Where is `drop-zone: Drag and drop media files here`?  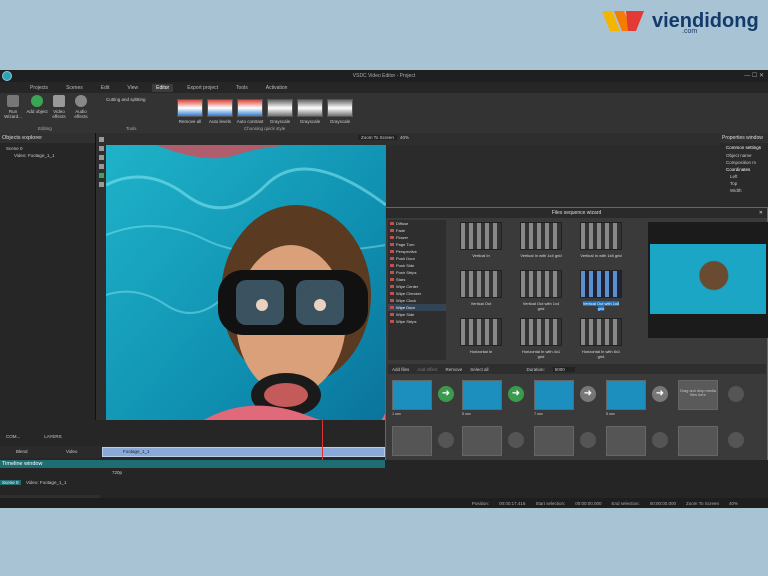
drop-zone: Drag and drop media files here is located at coordinates (698, 395).